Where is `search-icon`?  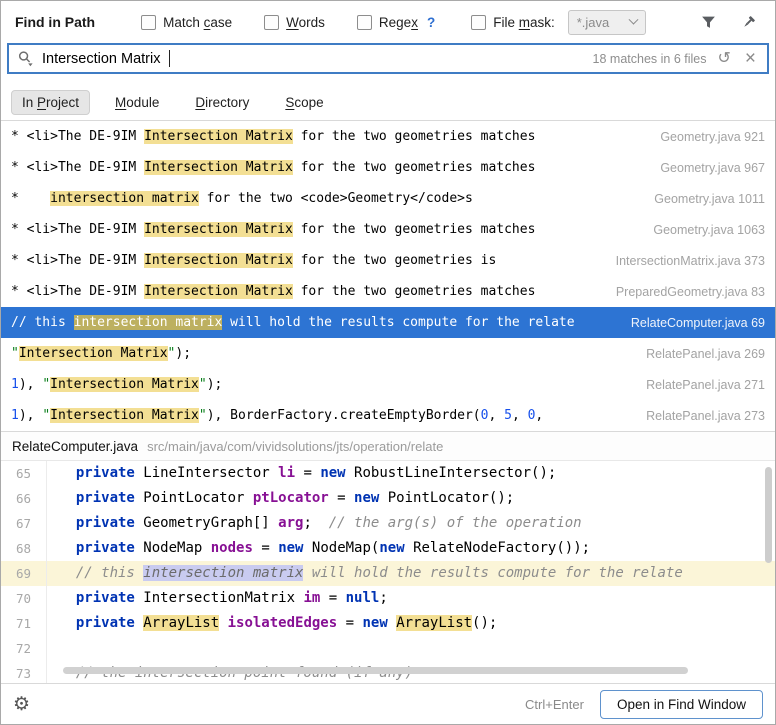
search-icon is located at coordinates (25, 58).